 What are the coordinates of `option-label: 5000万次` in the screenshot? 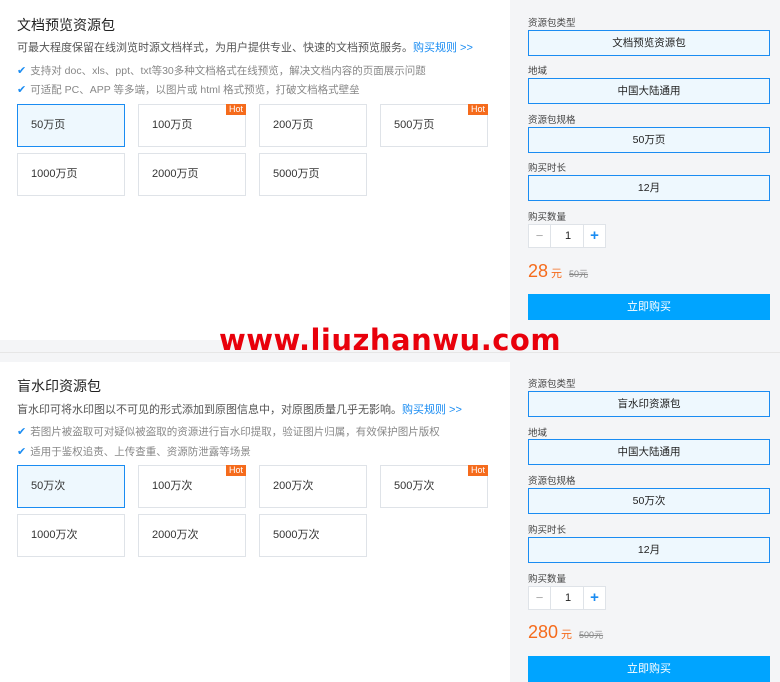 It's located at (296, 535).